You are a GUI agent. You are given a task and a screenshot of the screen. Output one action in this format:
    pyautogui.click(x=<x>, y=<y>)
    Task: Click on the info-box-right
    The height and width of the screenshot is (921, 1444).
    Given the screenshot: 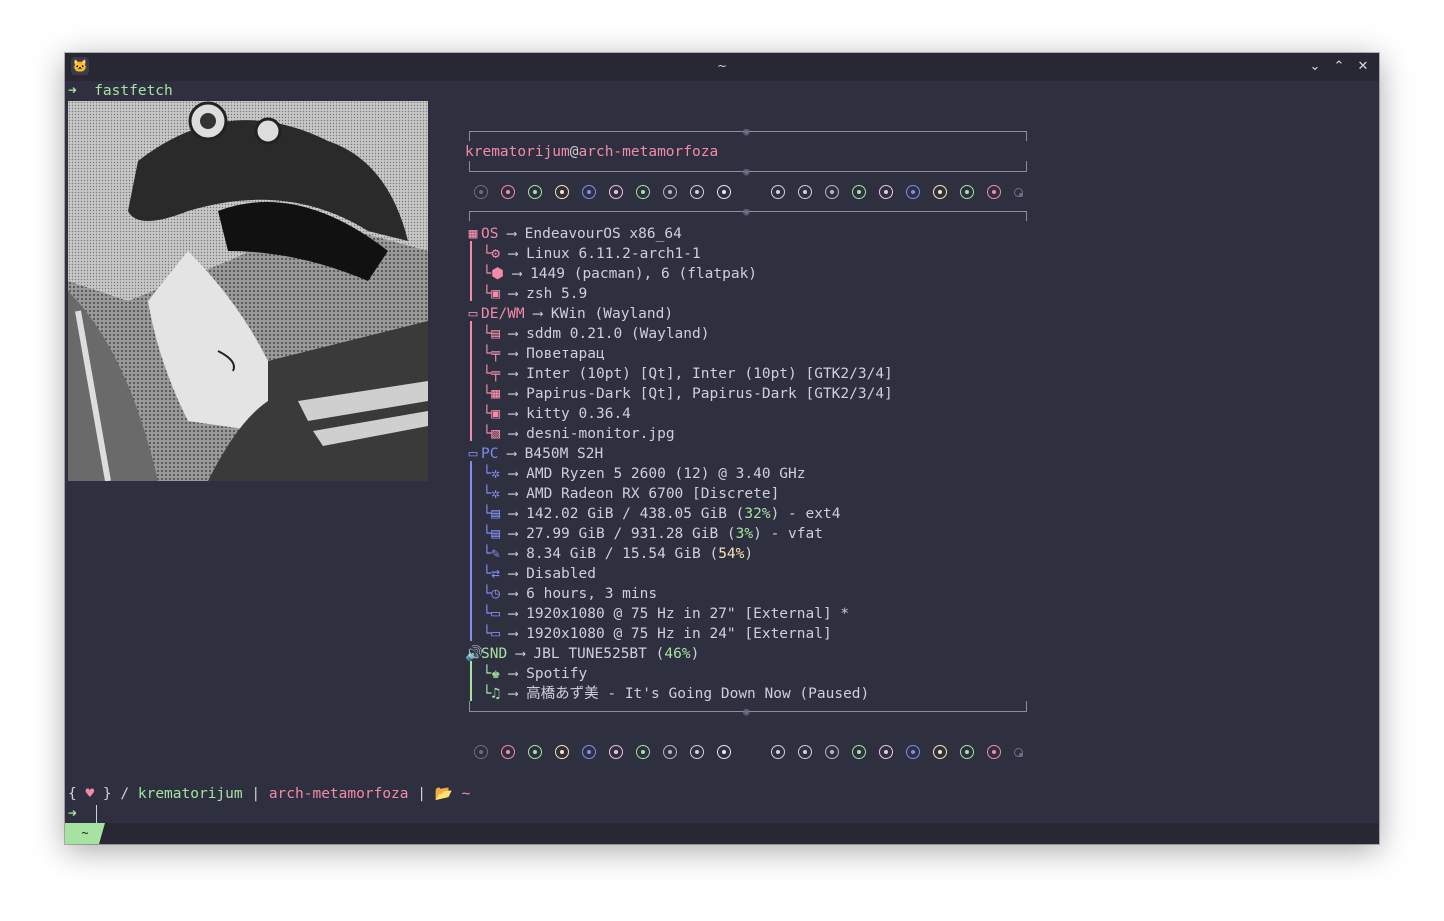 What is the action you would take?
    pyautogui.click(x=1026, y=216)
    